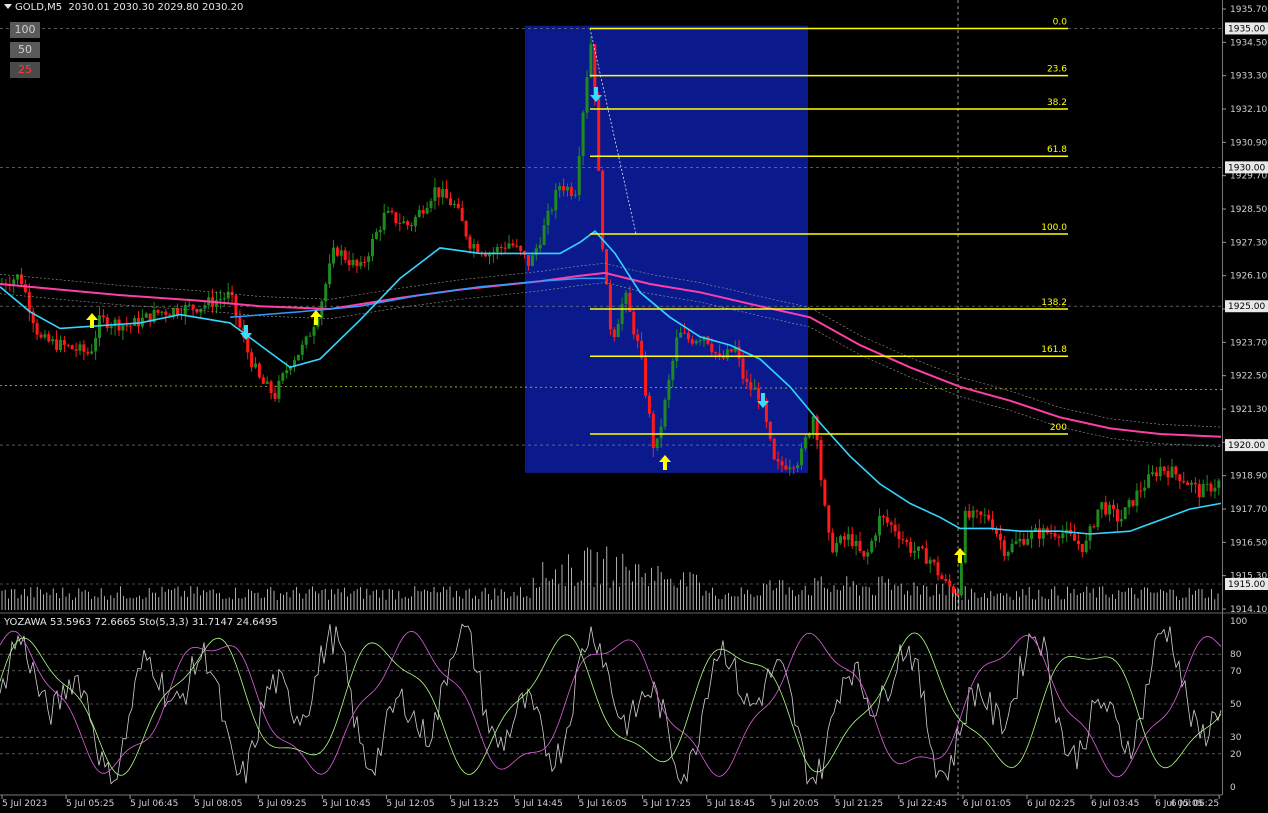 The image size is (1268, 813). Describe the element at coordinates (24, 804) in the screenshot. I see `time-tick-label: 5 Jul 2023` at that location.